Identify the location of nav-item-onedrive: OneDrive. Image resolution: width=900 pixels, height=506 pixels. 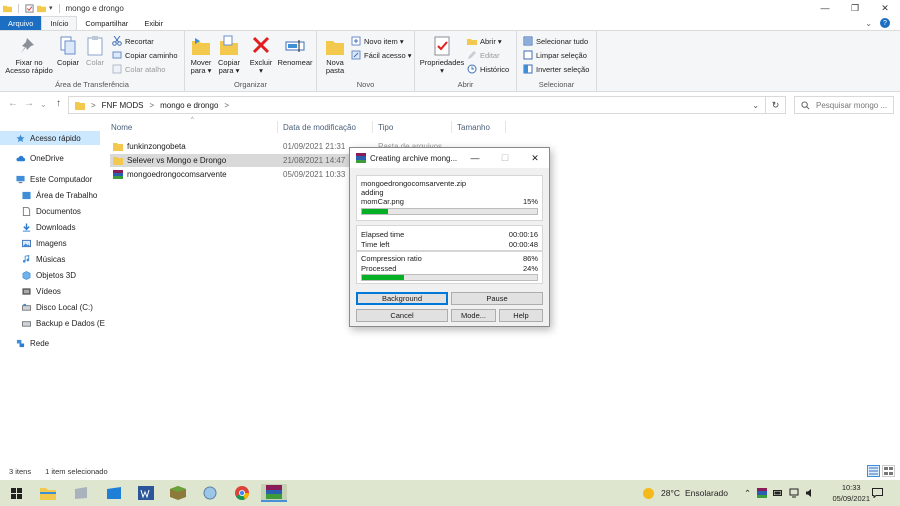
(40, 158).